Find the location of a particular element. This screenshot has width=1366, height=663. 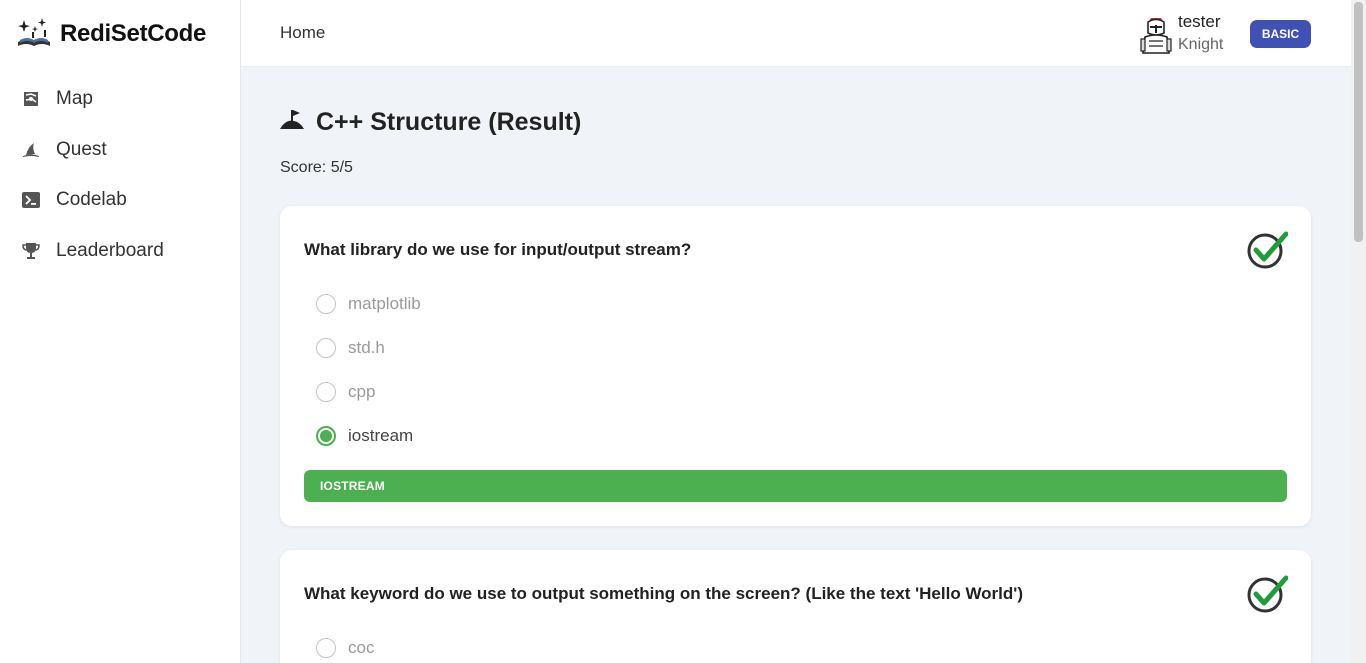

map-icon is located at coordinates (31, 99).